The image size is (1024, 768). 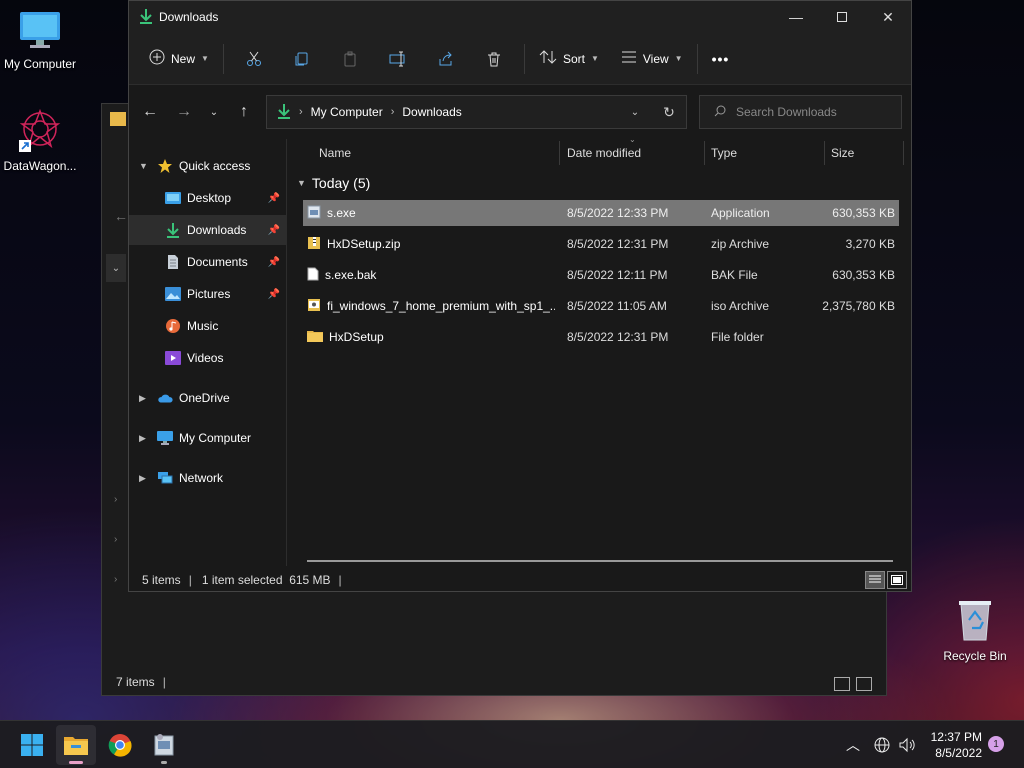 What do you see at coordinates (669, 112) in the screenshot?
I see `refresh-button: ↻` at bounding box center [669, 112].